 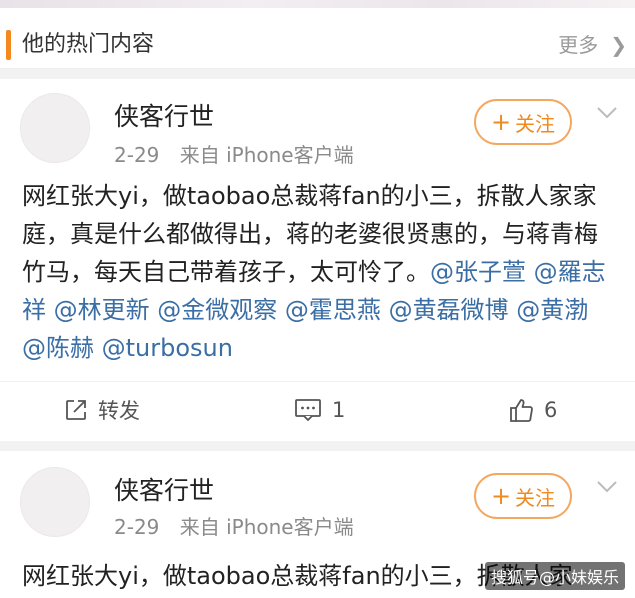 I want to click on repost-button: 转发, so click(x=102, y=410).